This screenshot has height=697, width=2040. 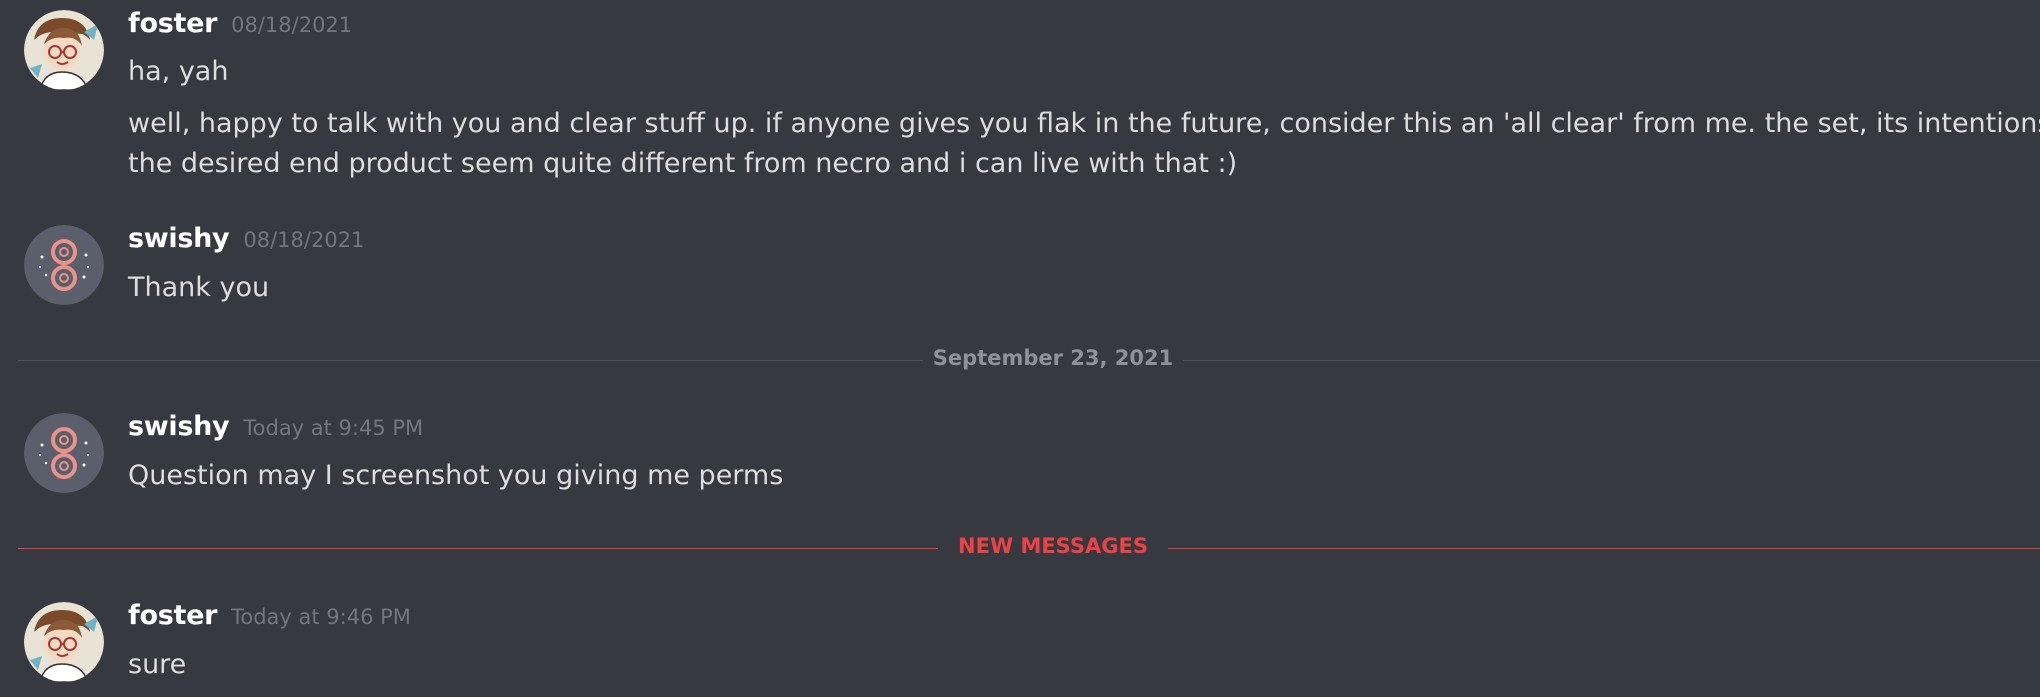 What do you see at coordinates (1053, 358) in the screenshot?
I see `date-divider-label: September 23, 2021` at bounding box center [1053, 358].